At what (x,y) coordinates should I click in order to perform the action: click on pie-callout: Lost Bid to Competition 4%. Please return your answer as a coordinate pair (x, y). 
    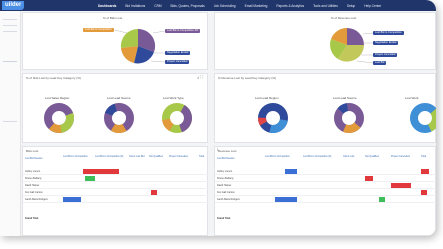
    Looking at the image, I should click on (183, 31).